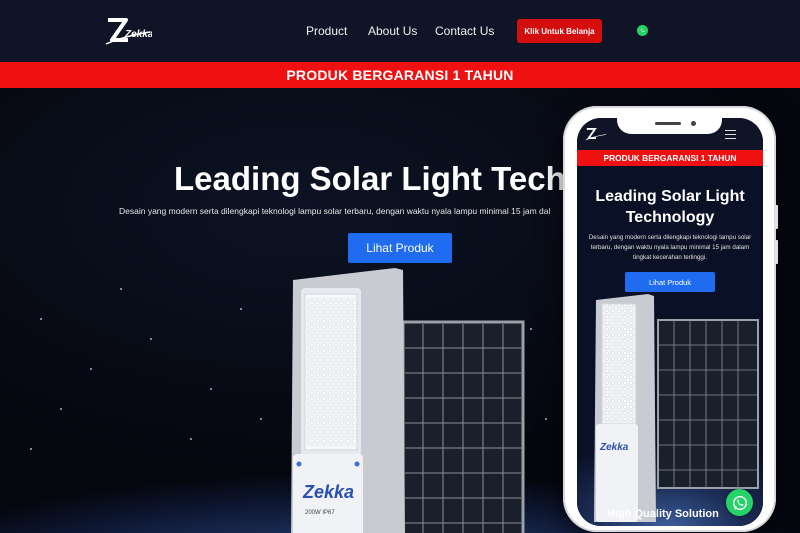 This screenshot has width=800, height=533. Describe the element at coordinates (663, 514) in the screenshot. I see `mobile-section-heading: High Quality Solution` at that location.